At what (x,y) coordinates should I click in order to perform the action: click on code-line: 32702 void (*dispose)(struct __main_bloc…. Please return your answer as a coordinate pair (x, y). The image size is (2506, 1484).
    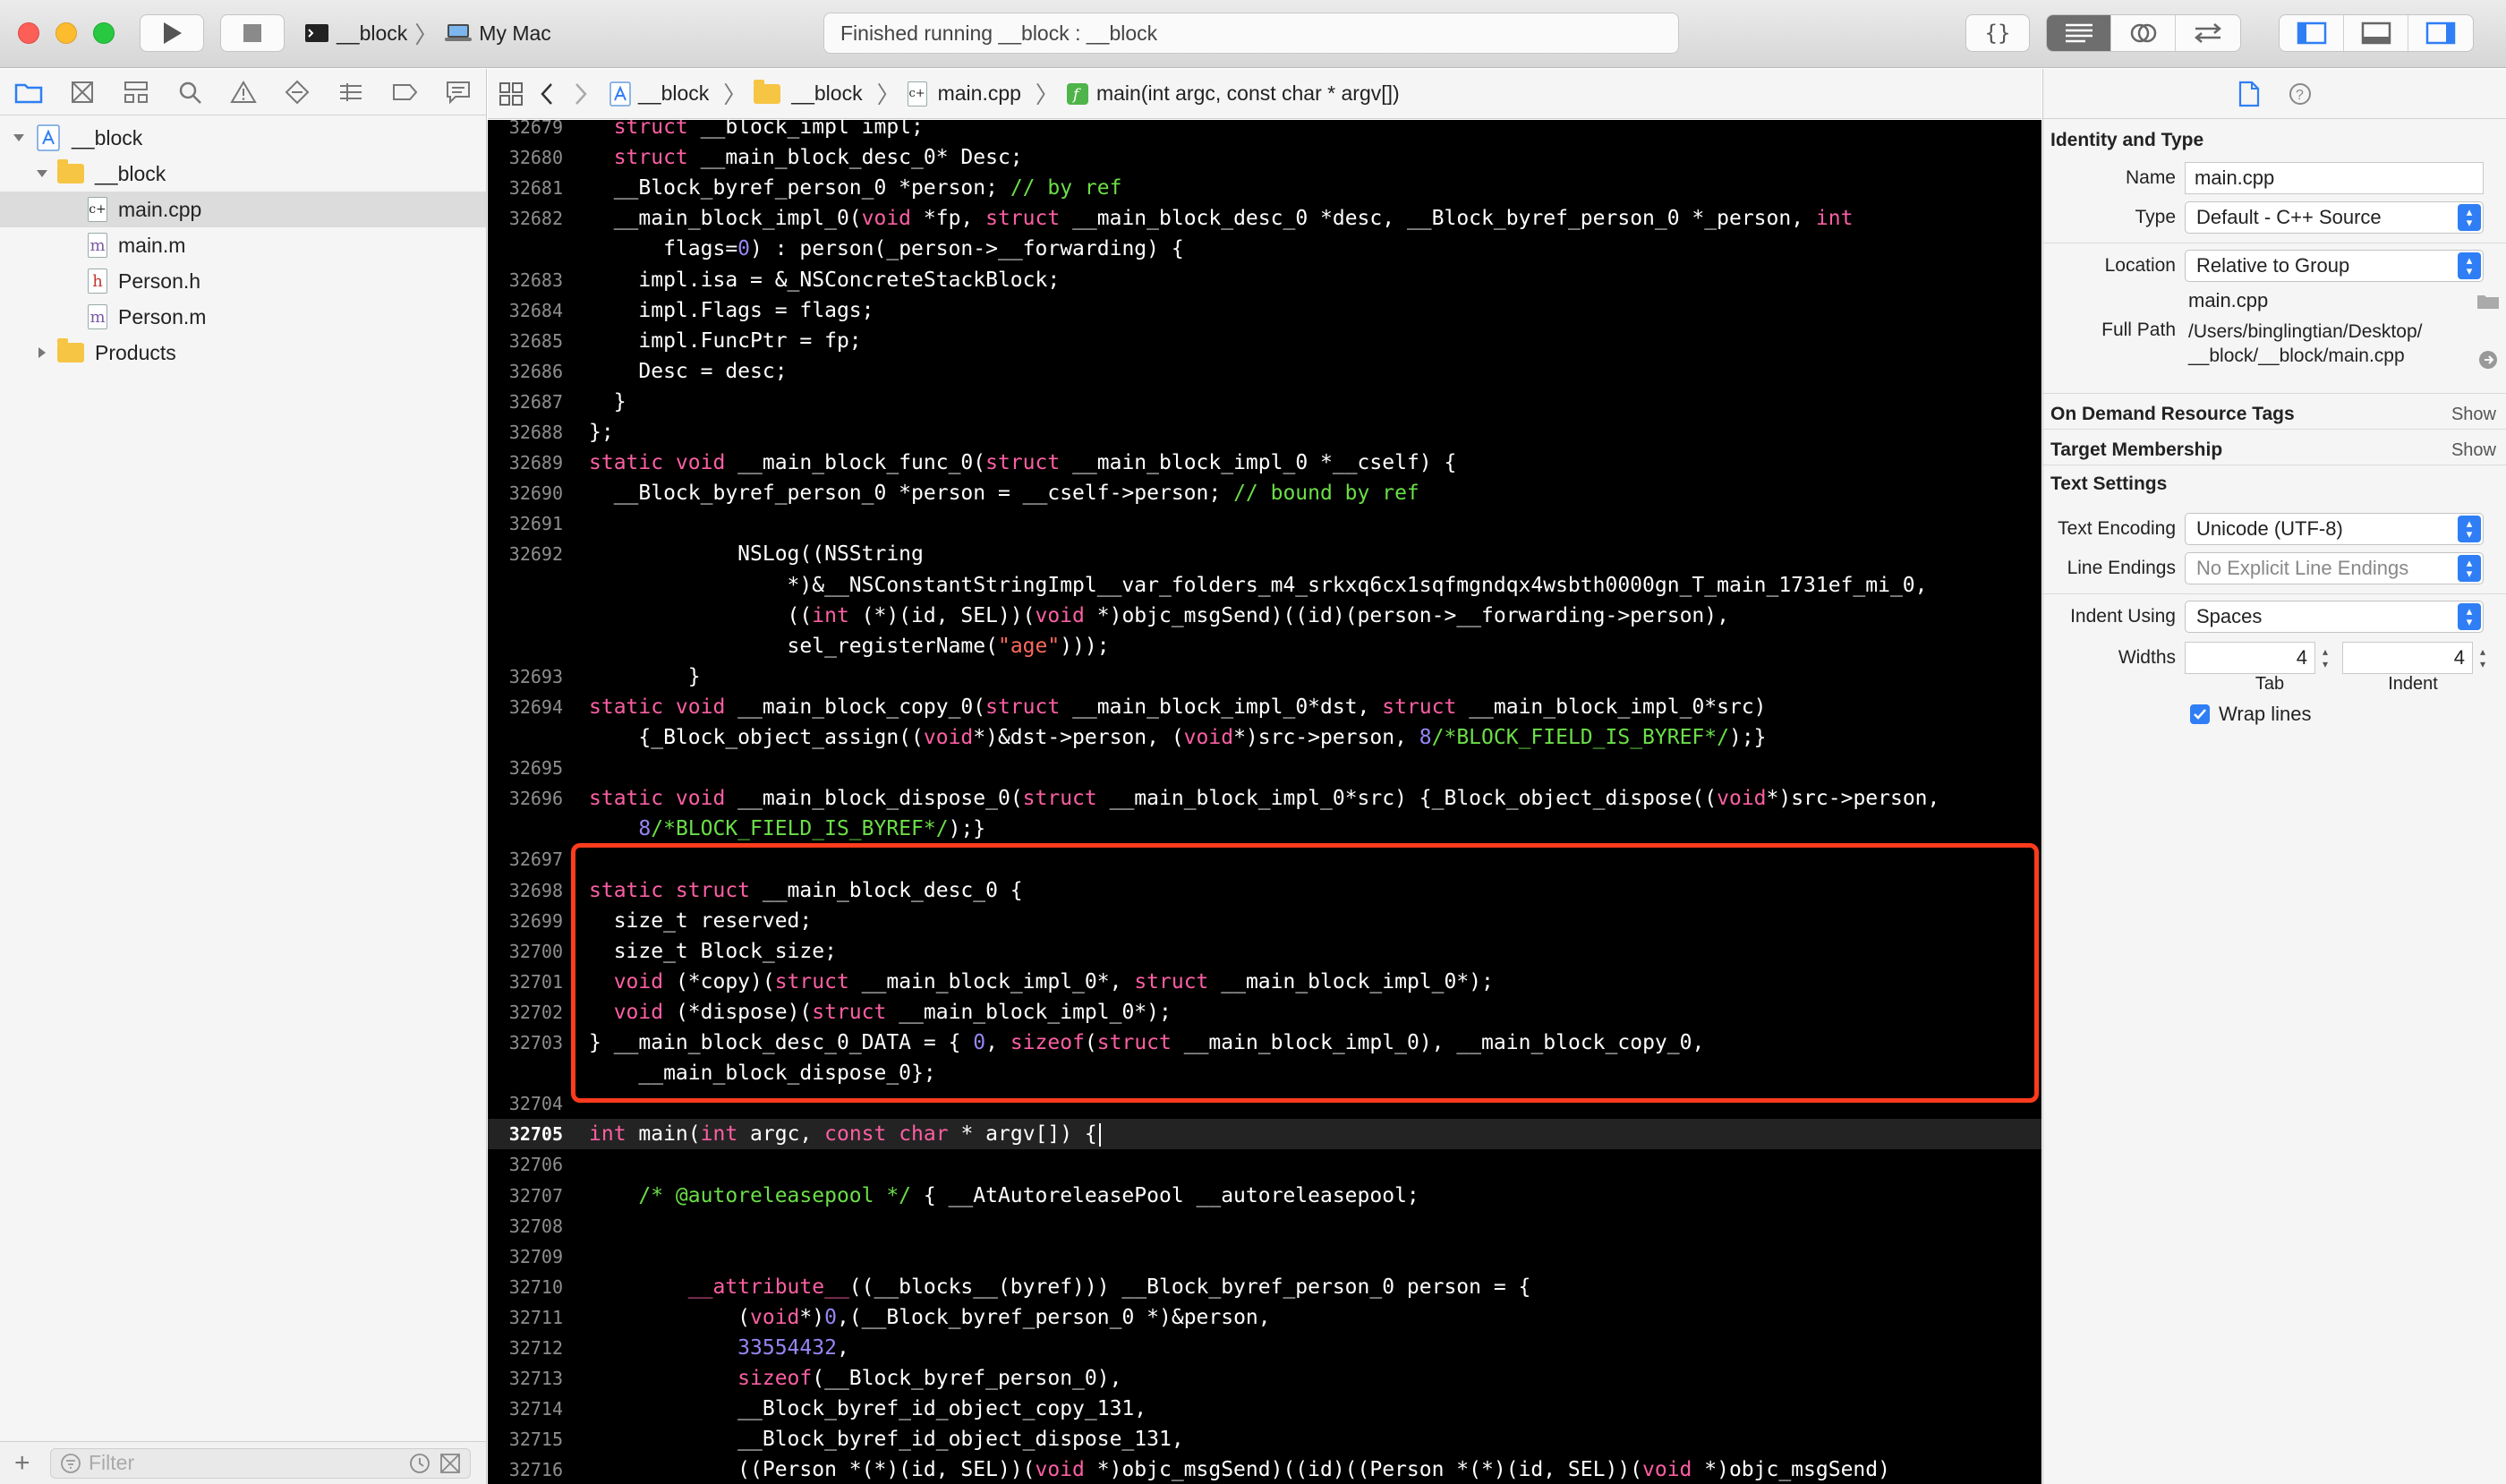
    Looking at the image, I should click on (1264, 1012).